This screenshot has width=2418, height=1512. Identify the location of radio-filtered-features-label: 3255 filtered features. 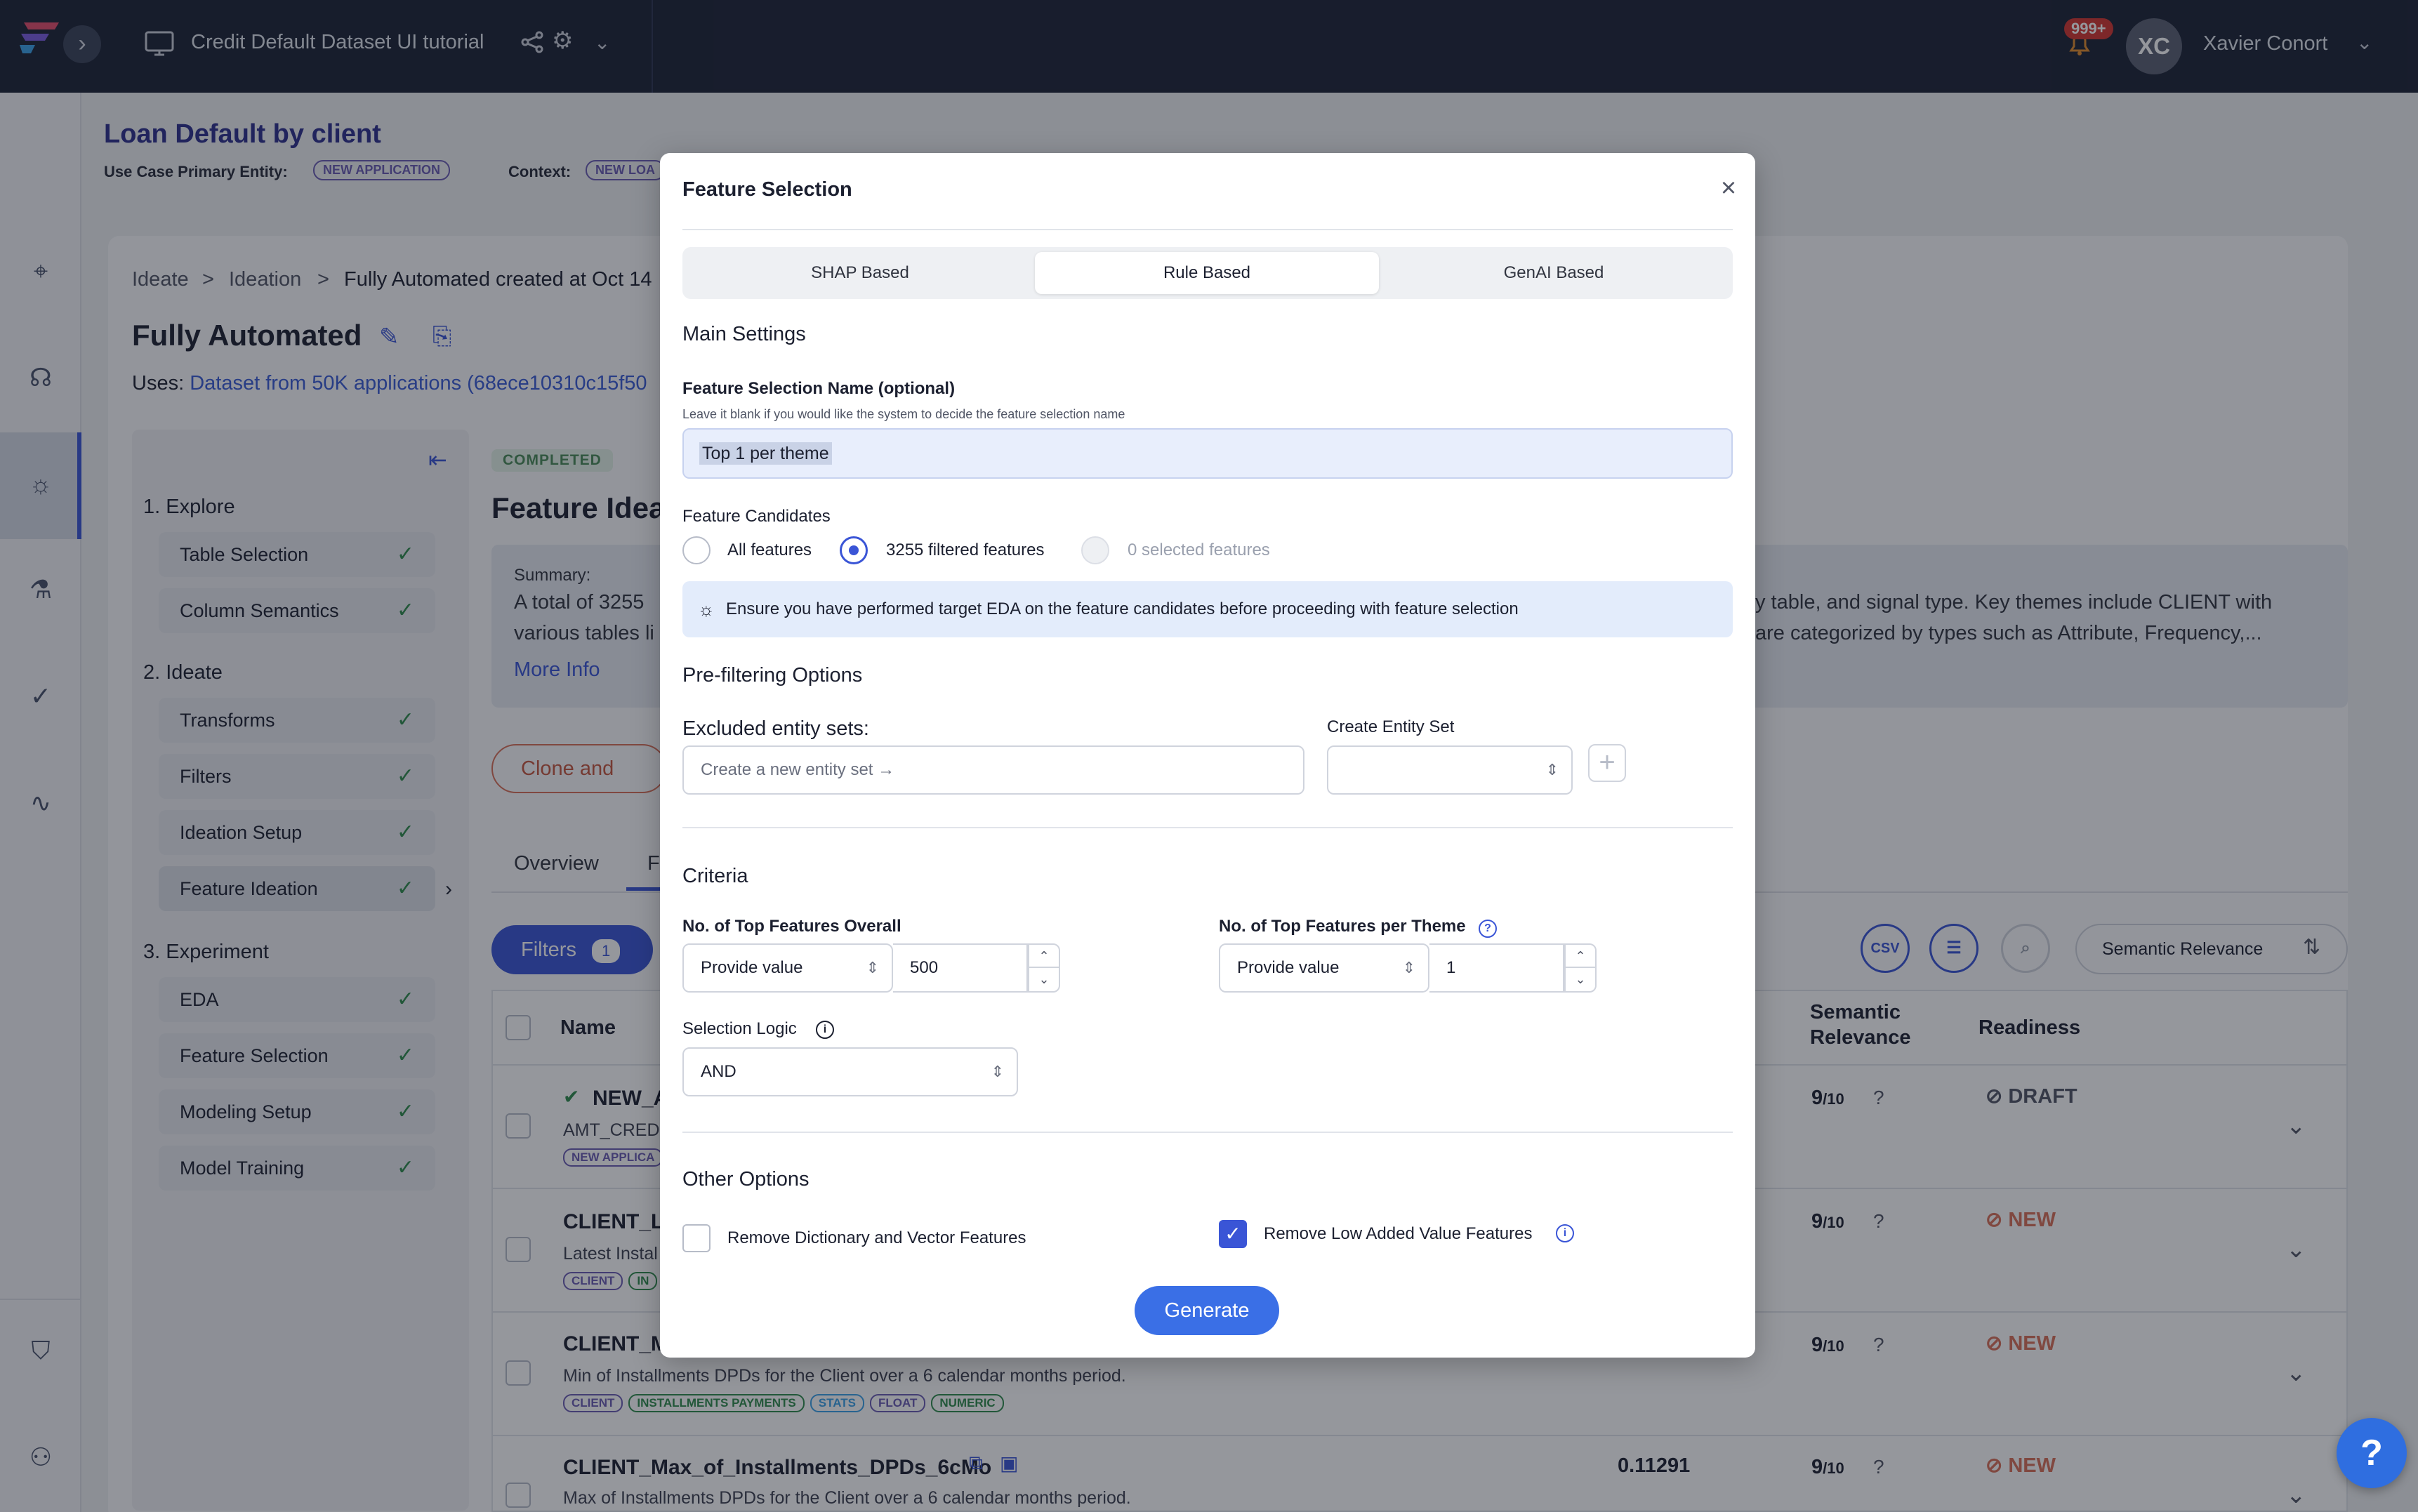
(965, 550).